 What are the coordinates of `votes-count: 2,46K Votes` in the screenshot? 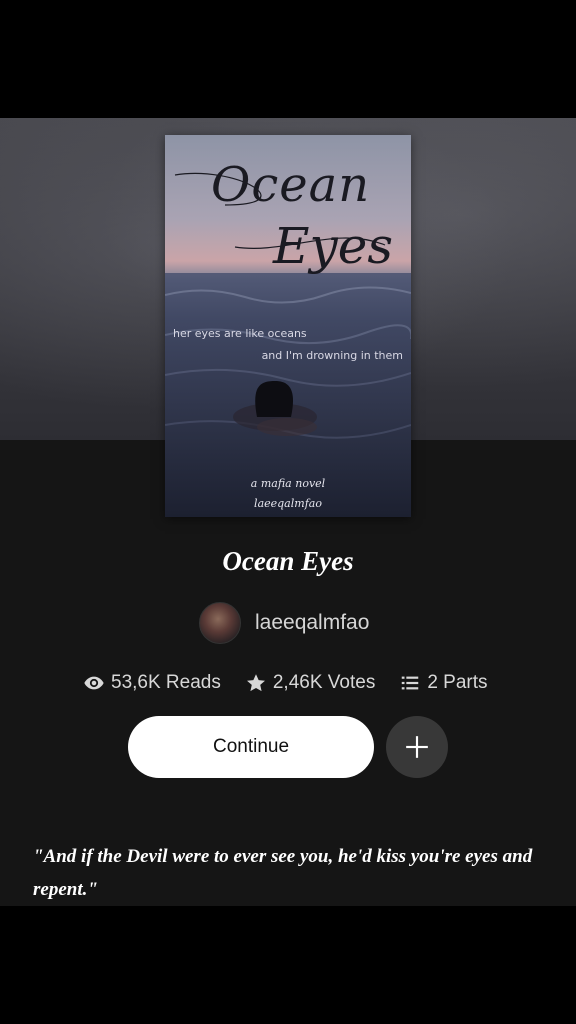 It's located at (324, 682).